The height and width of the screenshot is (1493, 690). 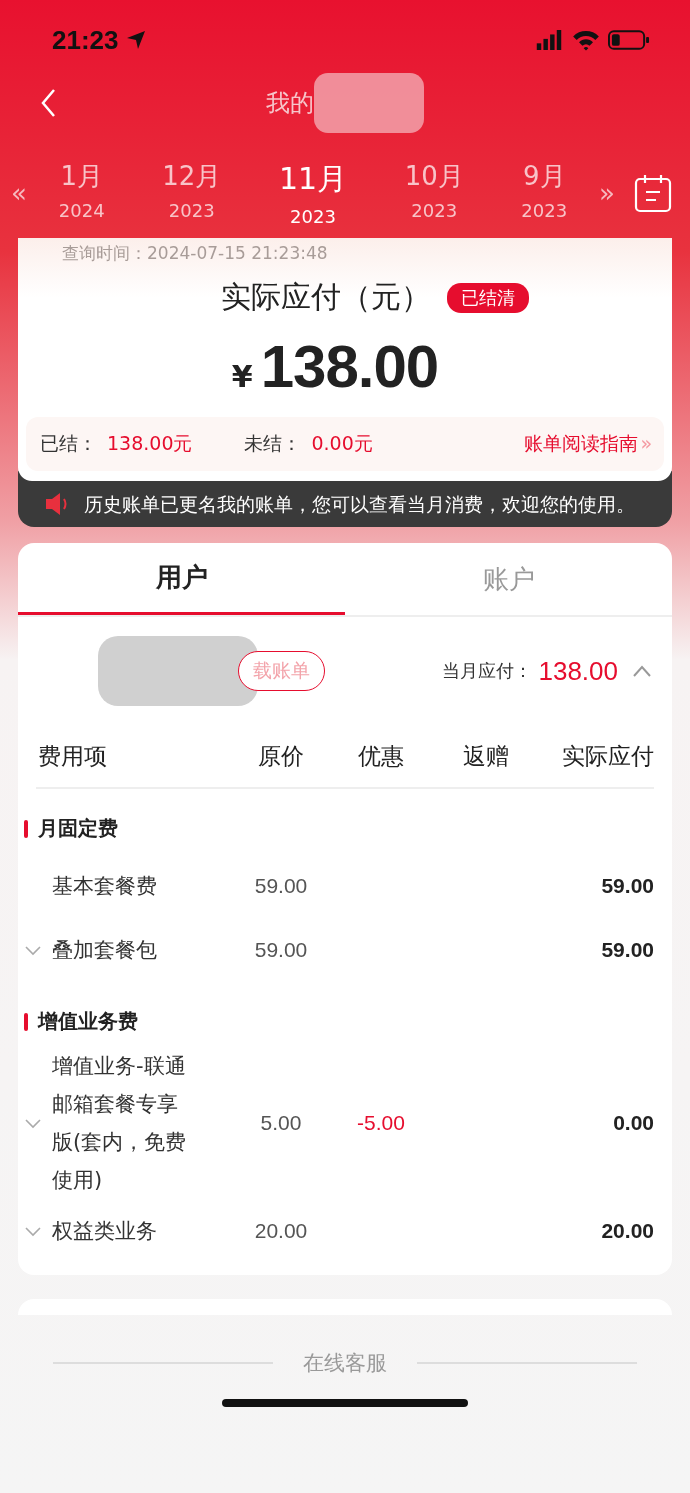 I want to click on column-header: 原价, so click(x=281, y=756).